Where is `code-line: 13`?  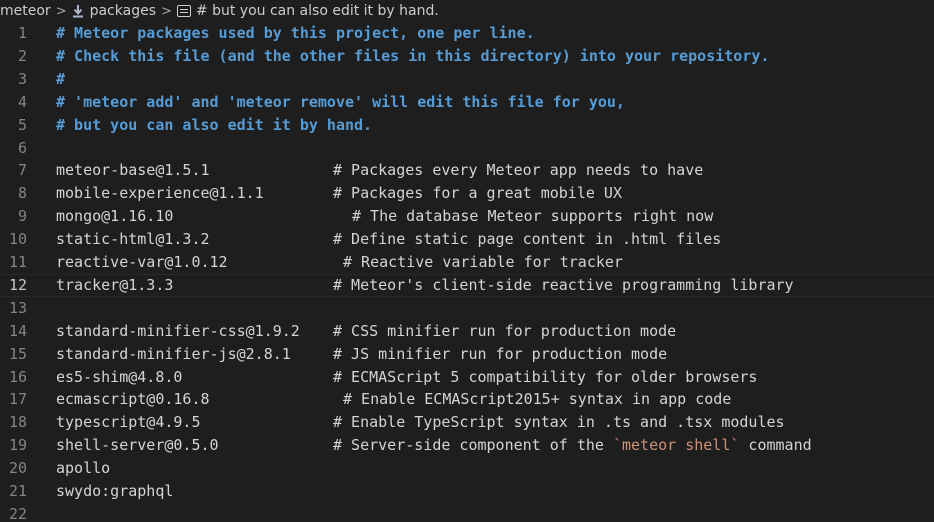 code-line: 13 is located at coordinates (467, 308).